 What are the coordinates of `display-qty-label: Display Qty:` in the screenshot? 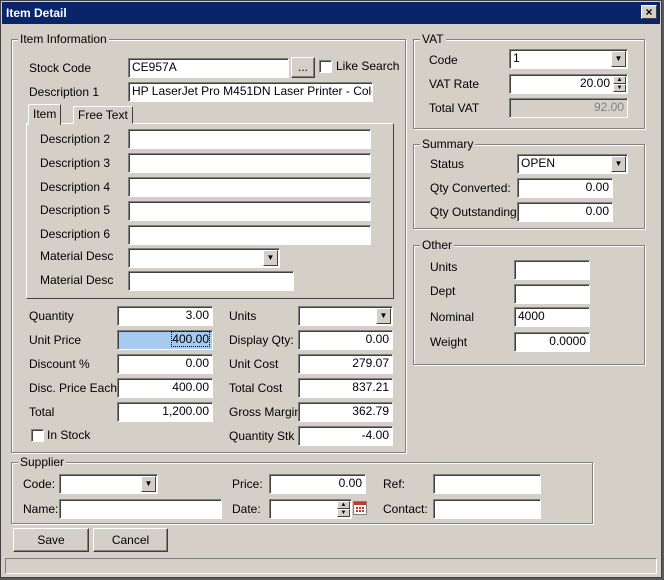 It's located at (261, 340).